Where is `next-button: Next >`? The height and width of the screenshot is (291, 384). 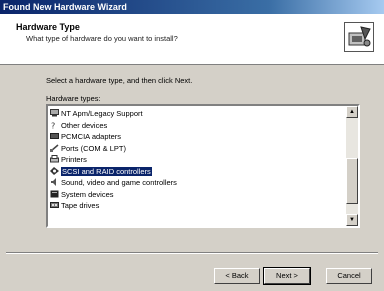 next-button: Next > is located at coordinates (287, 276).